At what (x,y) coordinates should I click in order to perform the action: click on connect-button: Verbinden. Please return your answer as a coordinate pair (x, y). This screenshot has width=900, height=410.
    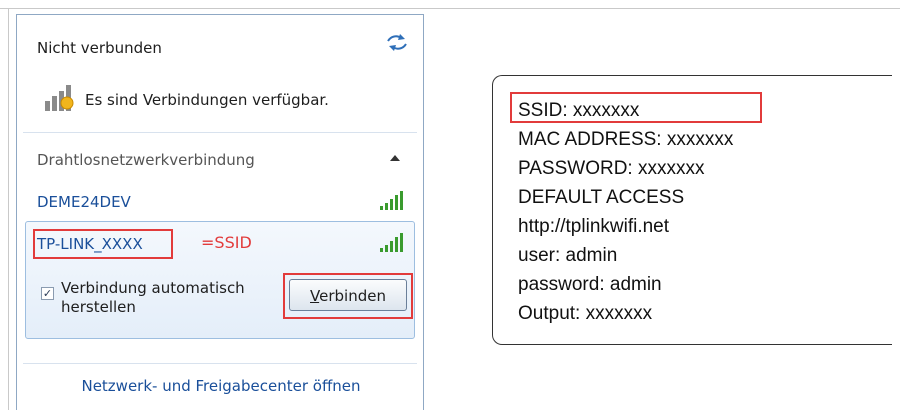
    Looking at the image, I should click on (348, 295).